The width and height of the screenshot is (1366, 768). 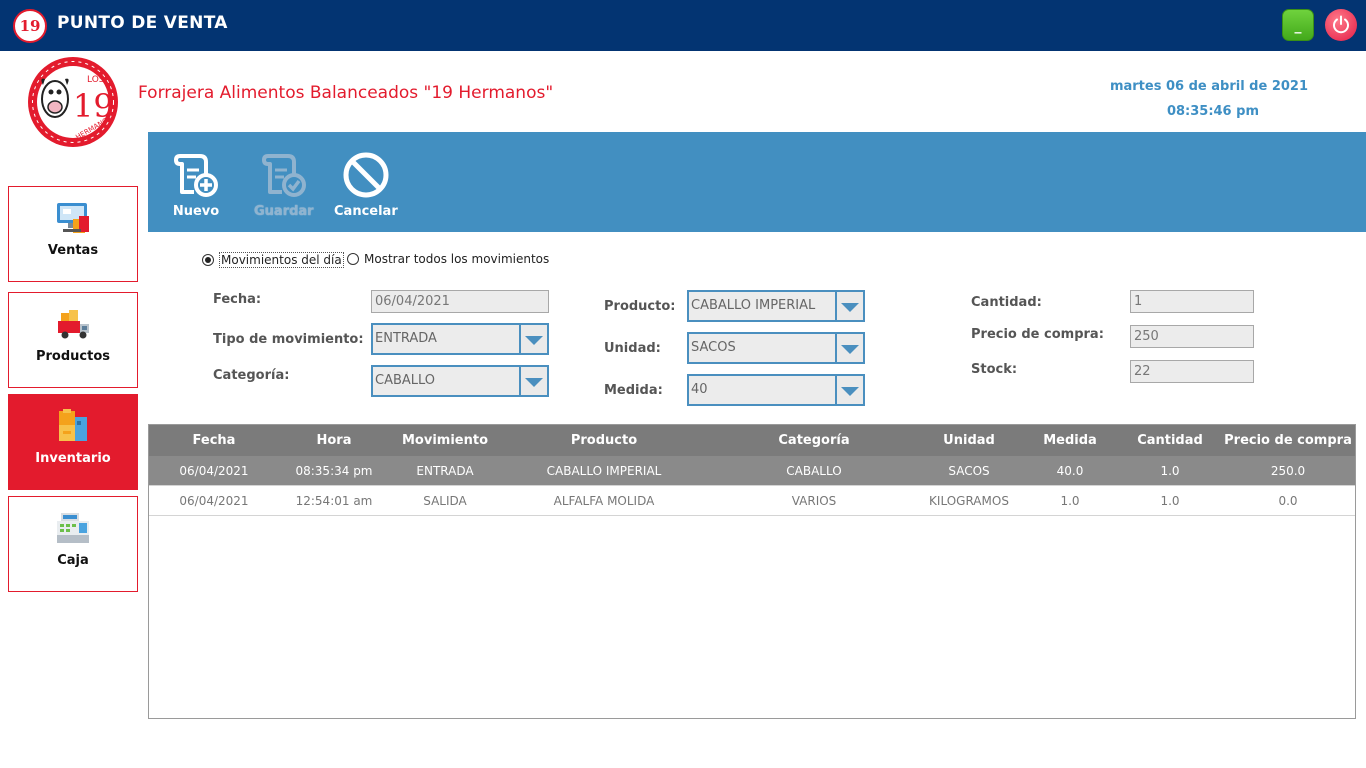 What do you see at coordinates (353, 259) in the screenshot?
I see `radio-all` at bounding box center [353, 259].